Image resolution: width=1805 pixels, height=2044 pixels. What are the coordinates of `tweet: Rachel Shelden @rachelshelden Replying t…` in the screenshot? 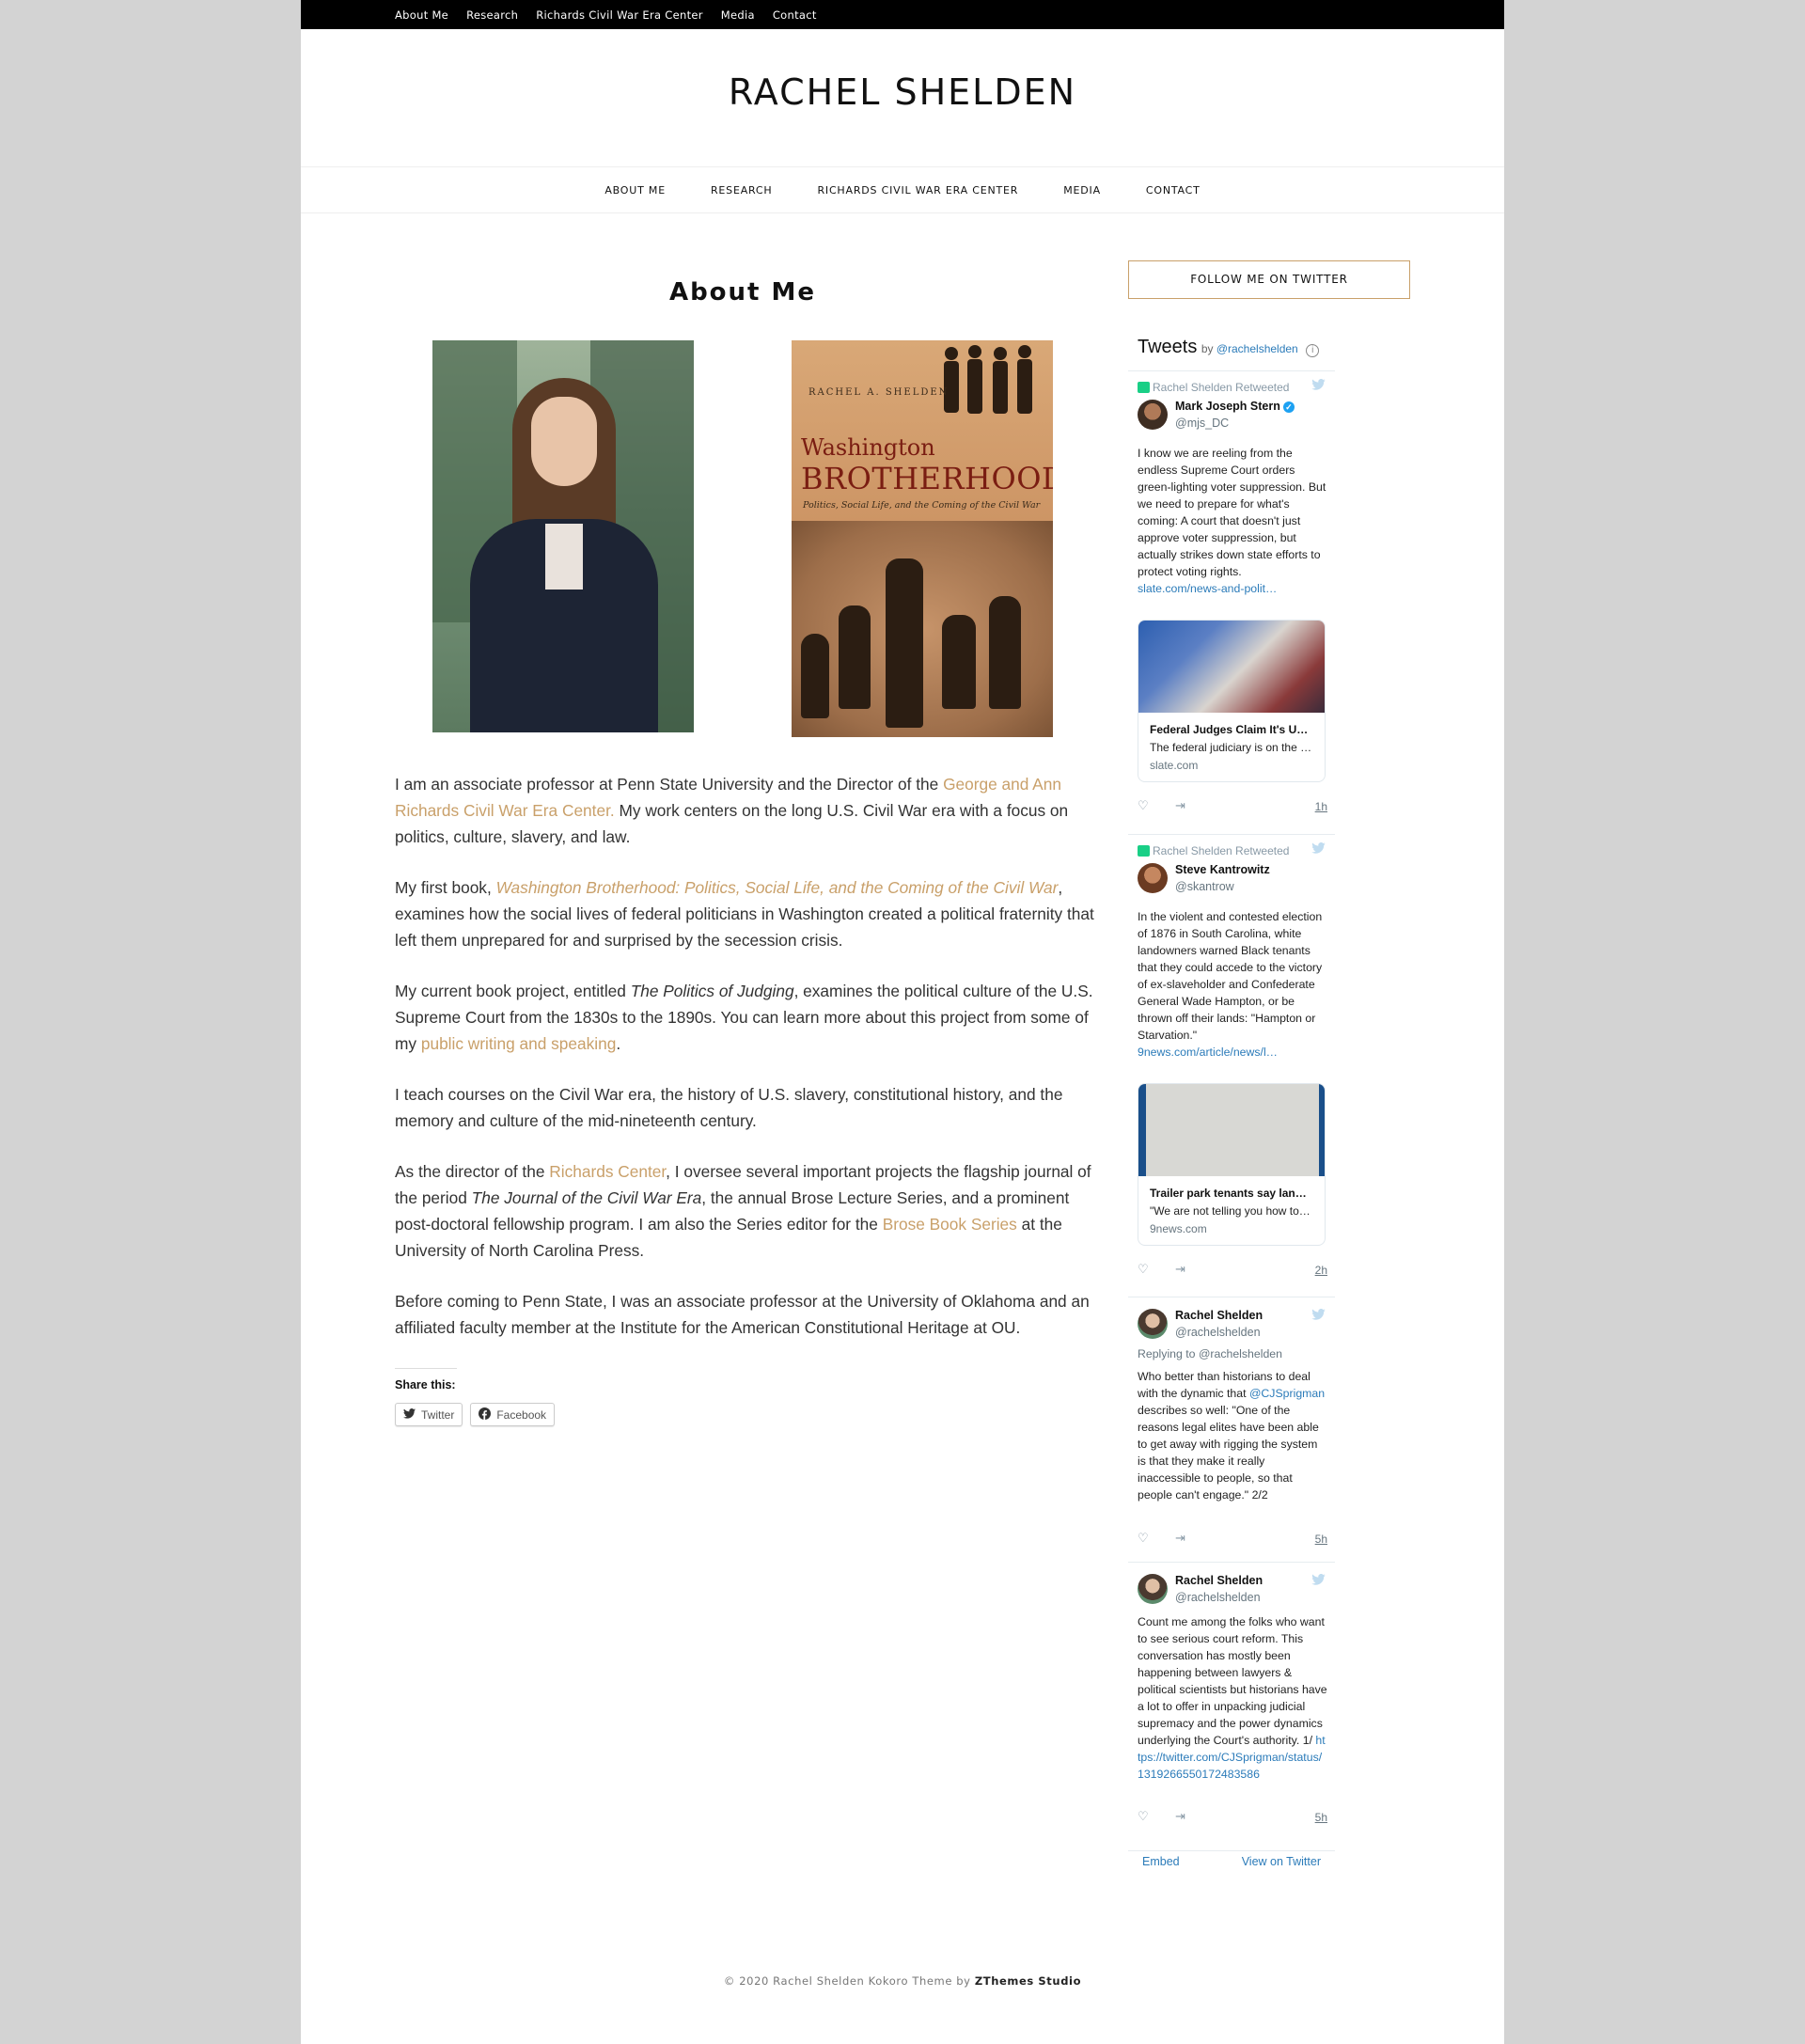 It's located at (1231, 1430).